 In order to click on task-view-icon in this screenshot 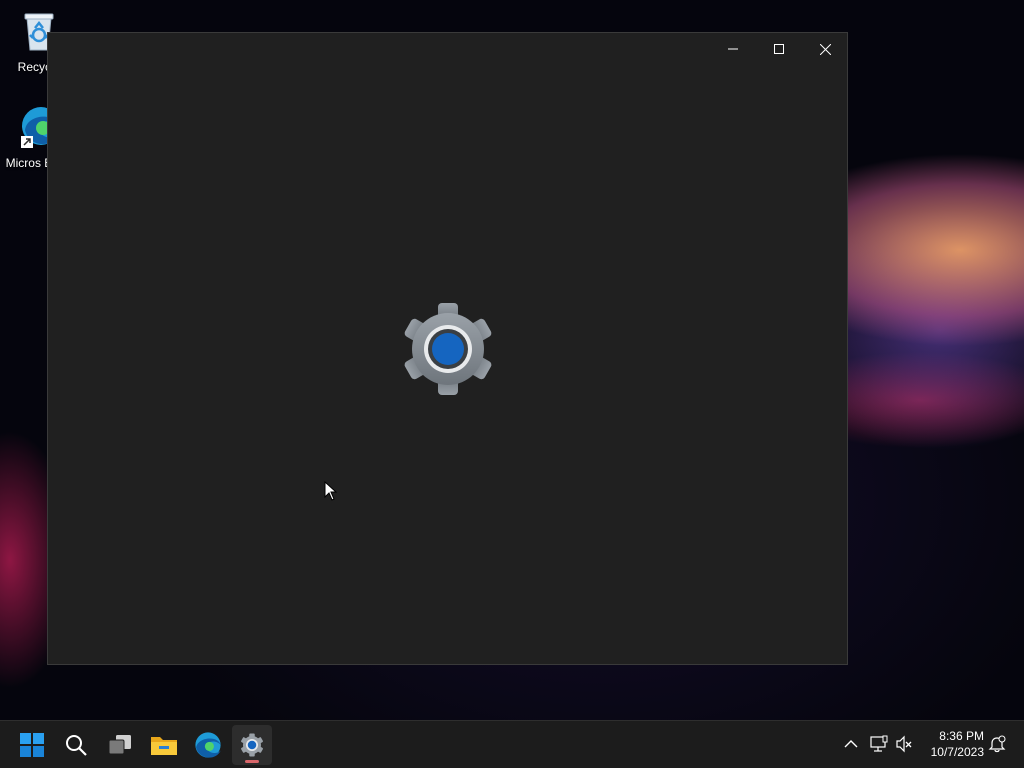, I will do `click(119, 745)`.